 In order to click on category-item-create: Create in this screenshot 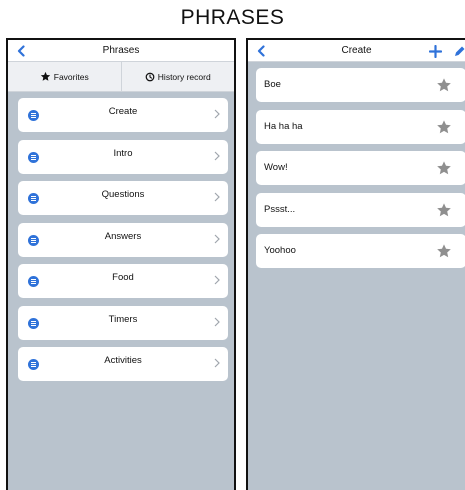, I will do `click(123, 115)`.